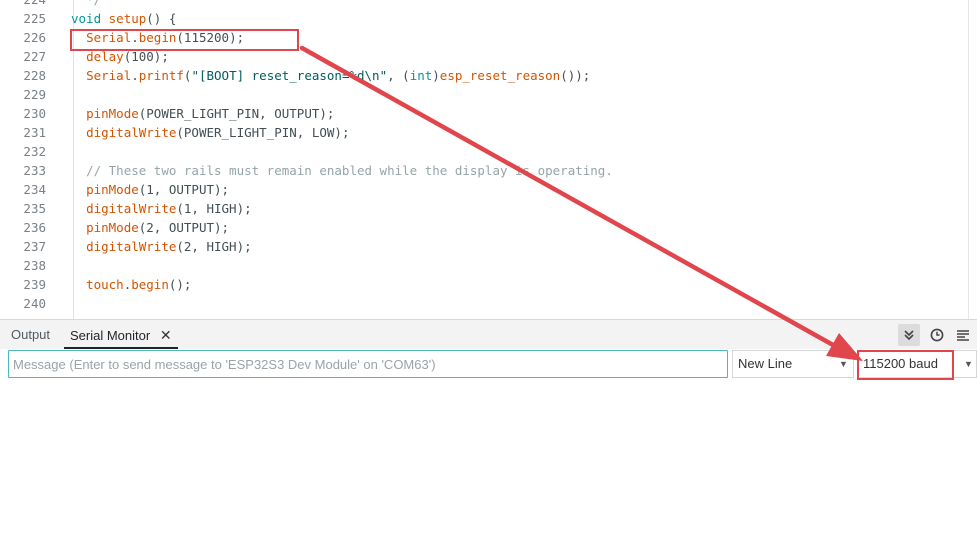 This screenshot has width=977, height=539. I want to click on clock-icon, so click(937, 335).